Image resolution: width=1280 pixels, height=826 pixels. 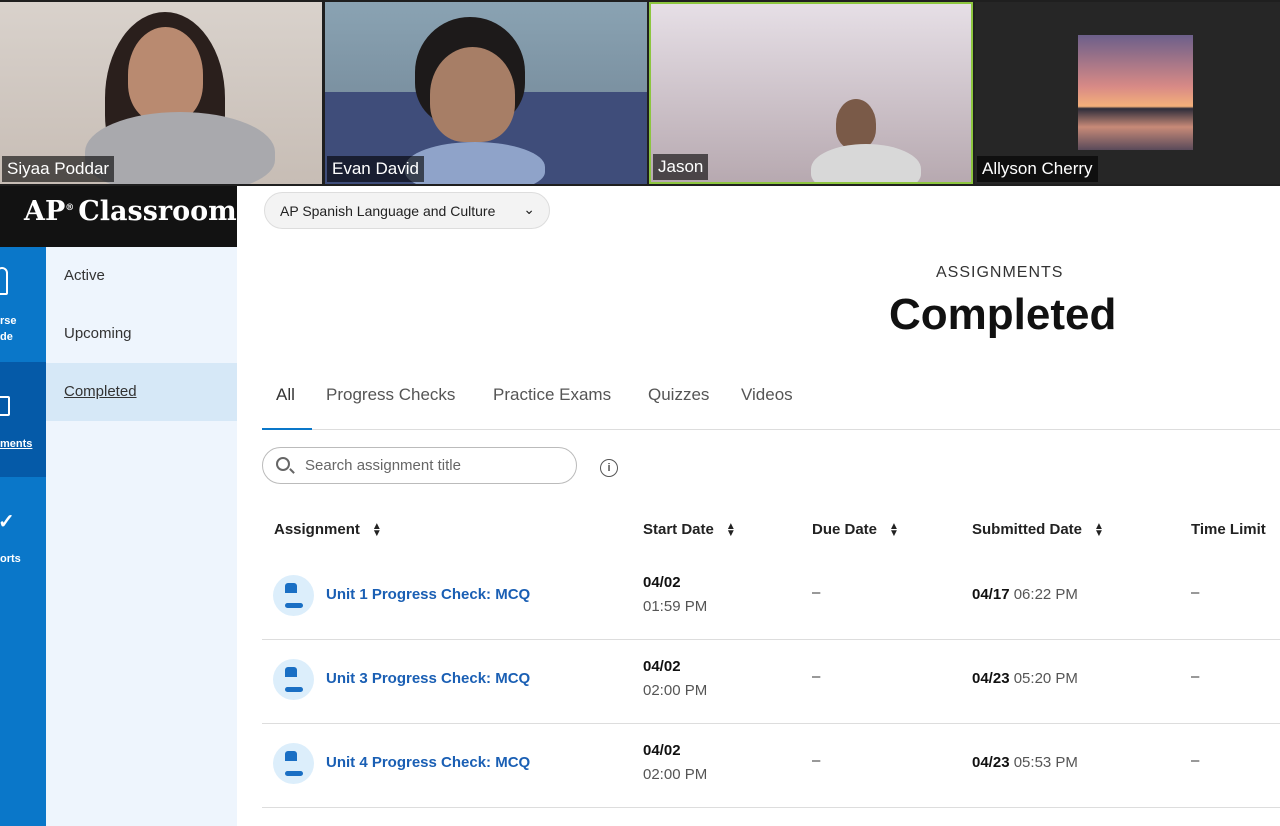 What do you see at coordinates (428, 594) in the screenshot?
I see `assignment-link: Unit 1 Progress Check: MCQ` at bounding box center [428, 594].